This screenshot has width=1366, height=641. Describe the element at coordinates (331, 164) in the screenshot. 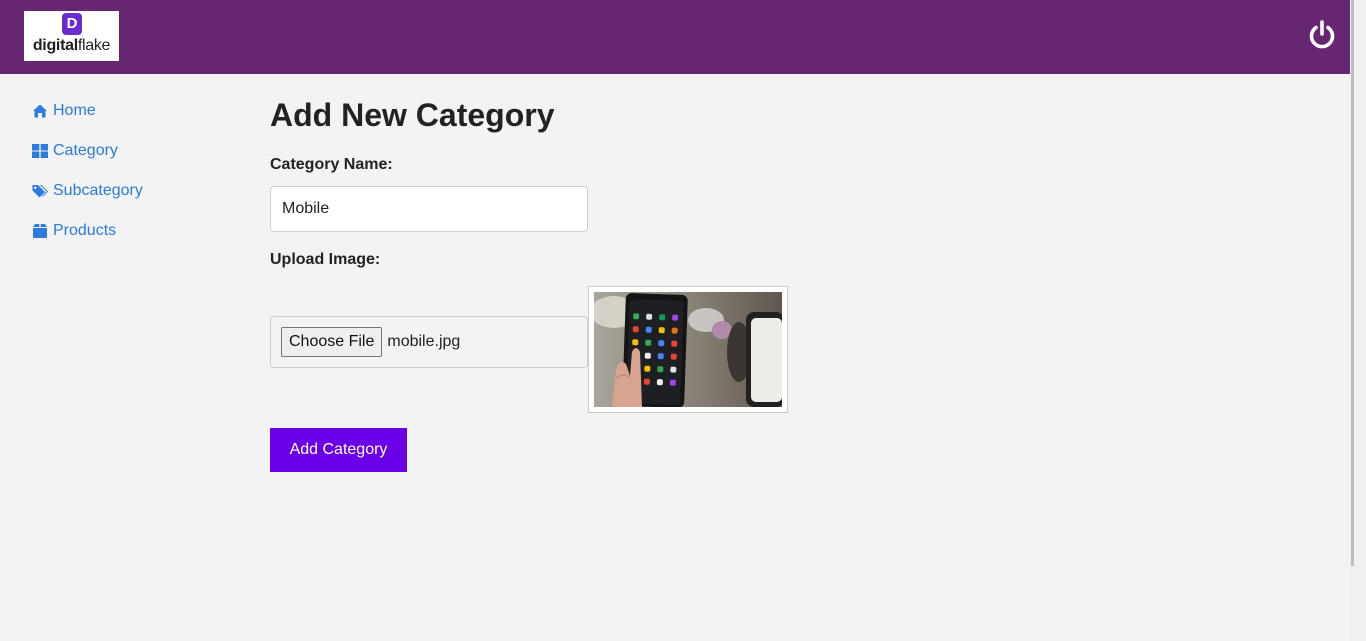

I see `category-name-label: Category Name:` at that location.